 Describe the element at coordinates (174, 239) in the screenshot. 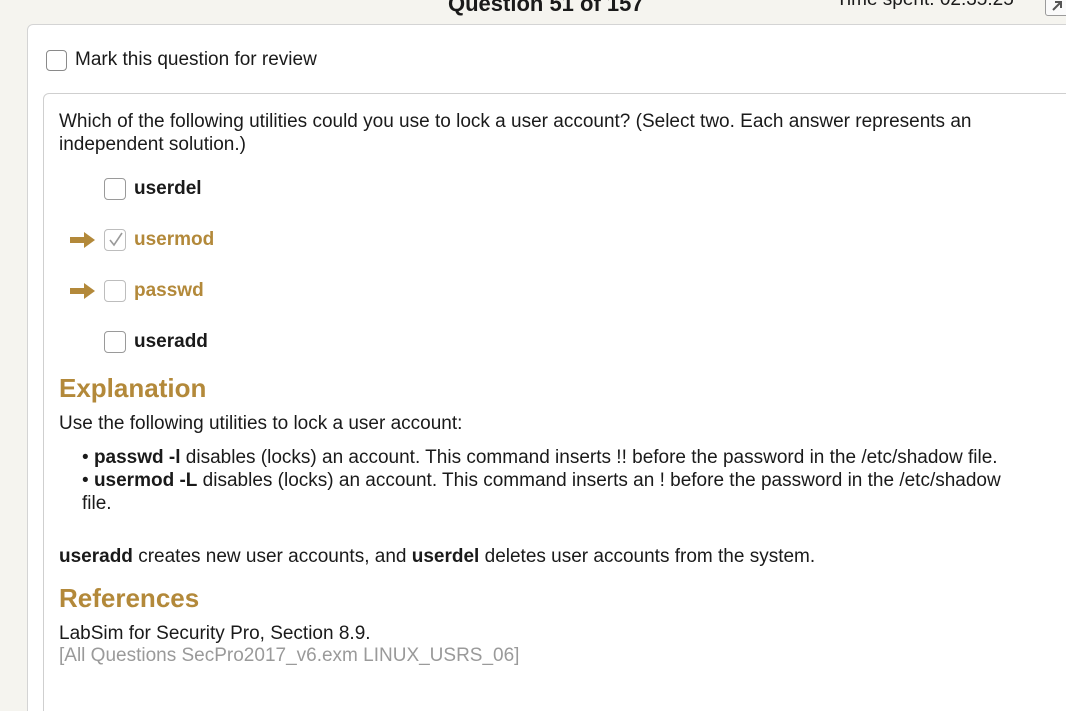

I see `answer-label: usermod` at that location.